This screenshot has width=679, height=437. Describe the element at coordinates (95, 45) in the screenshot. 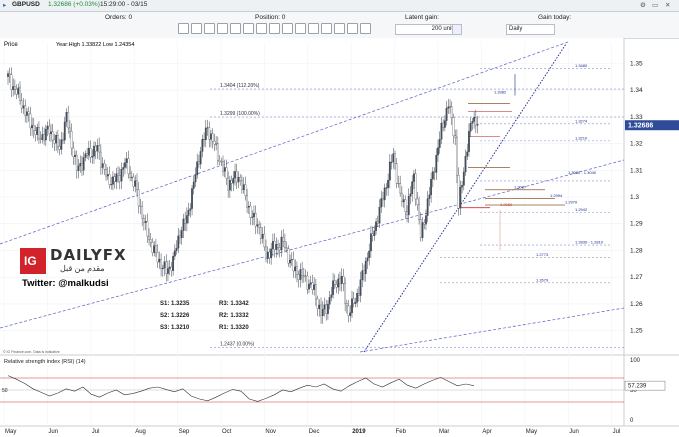

I see `year-info: Year:High 1.33822 Low 1.24354` at that location.